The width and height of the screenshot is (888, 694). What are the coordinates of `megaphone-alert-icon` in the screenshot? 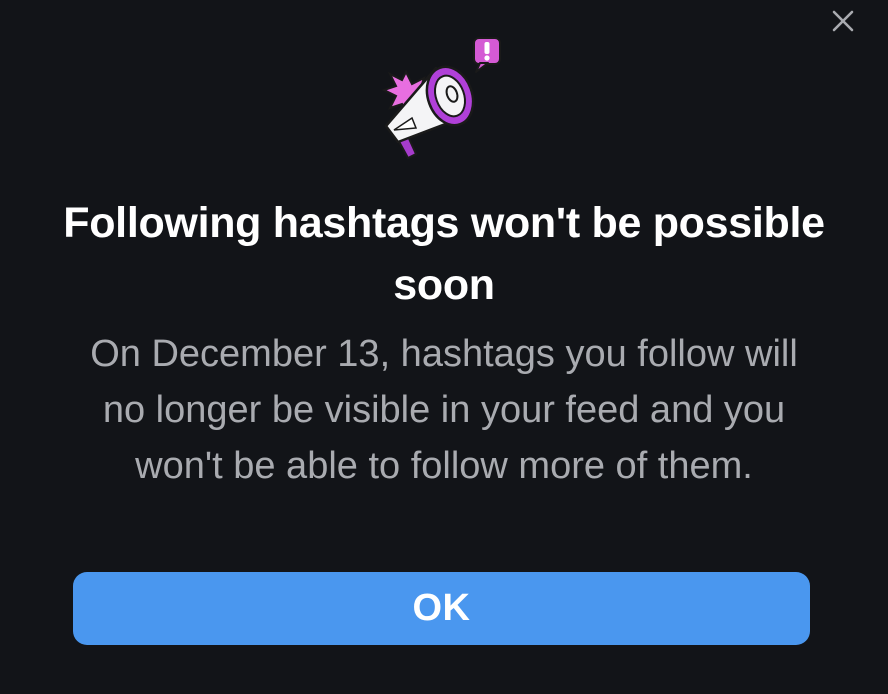 It's located at (441, 98).